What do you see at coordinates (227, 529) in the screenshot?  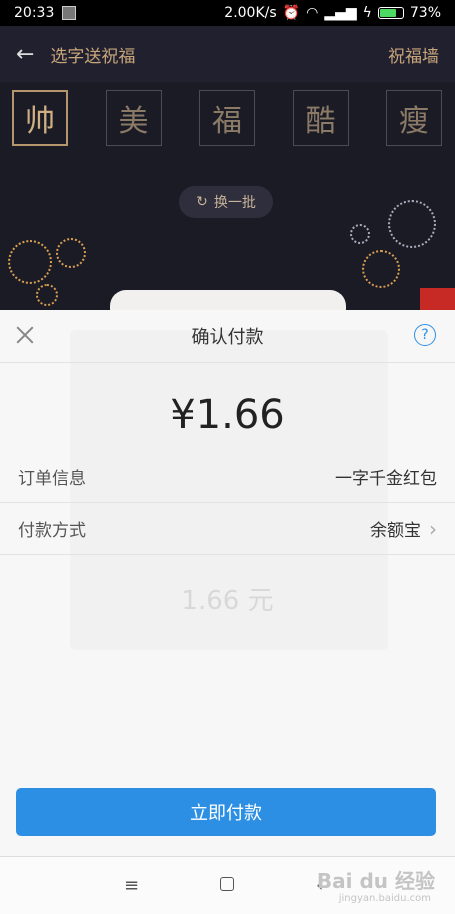 I see `payment-method-row: 付款方式 余额宝 ›` at bounding box center [227, 529].